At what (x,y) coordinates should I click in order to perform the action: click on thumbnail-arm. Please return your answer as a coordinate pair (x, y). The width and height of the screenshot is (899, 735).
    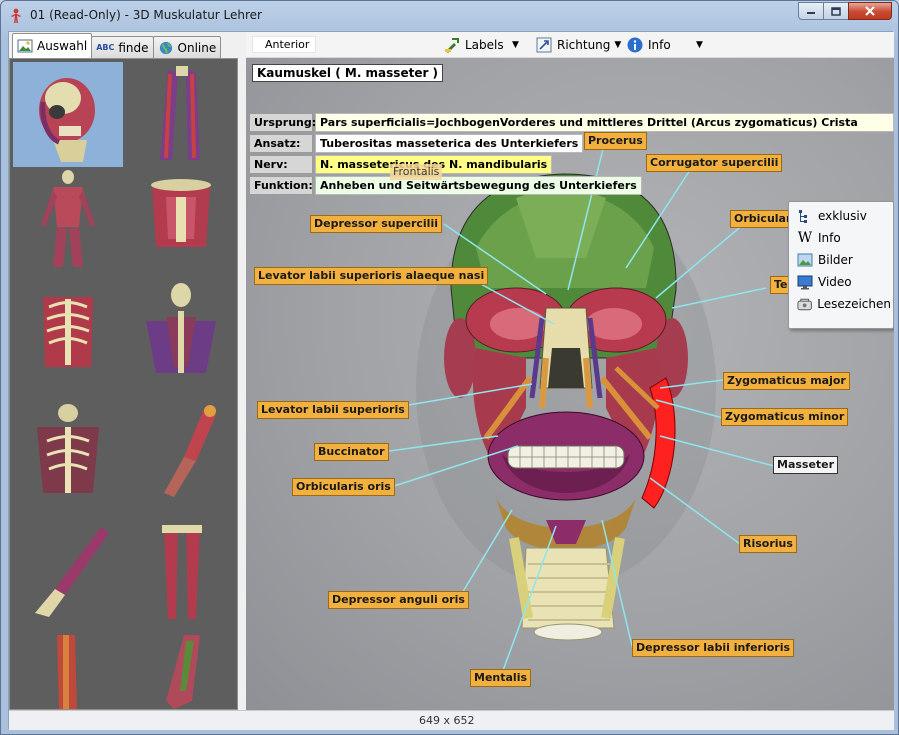
    Looking at the image, I should click on (181, 114).